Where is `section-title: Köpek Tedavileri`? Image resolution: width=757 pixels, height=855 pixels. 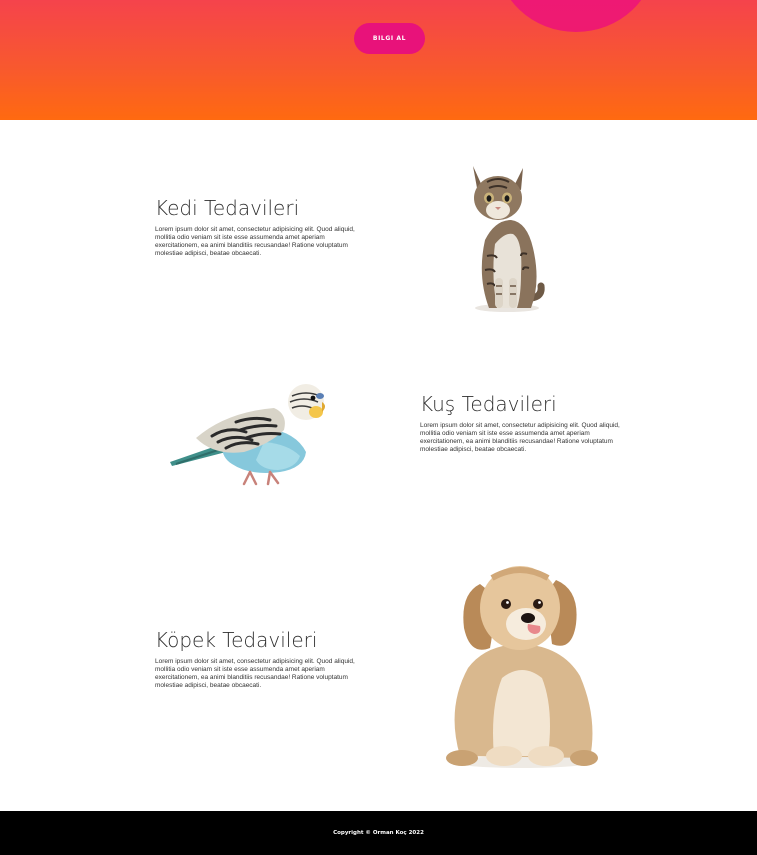 section-title: Köpek Tedavileri is located at coordinates (236, 640).